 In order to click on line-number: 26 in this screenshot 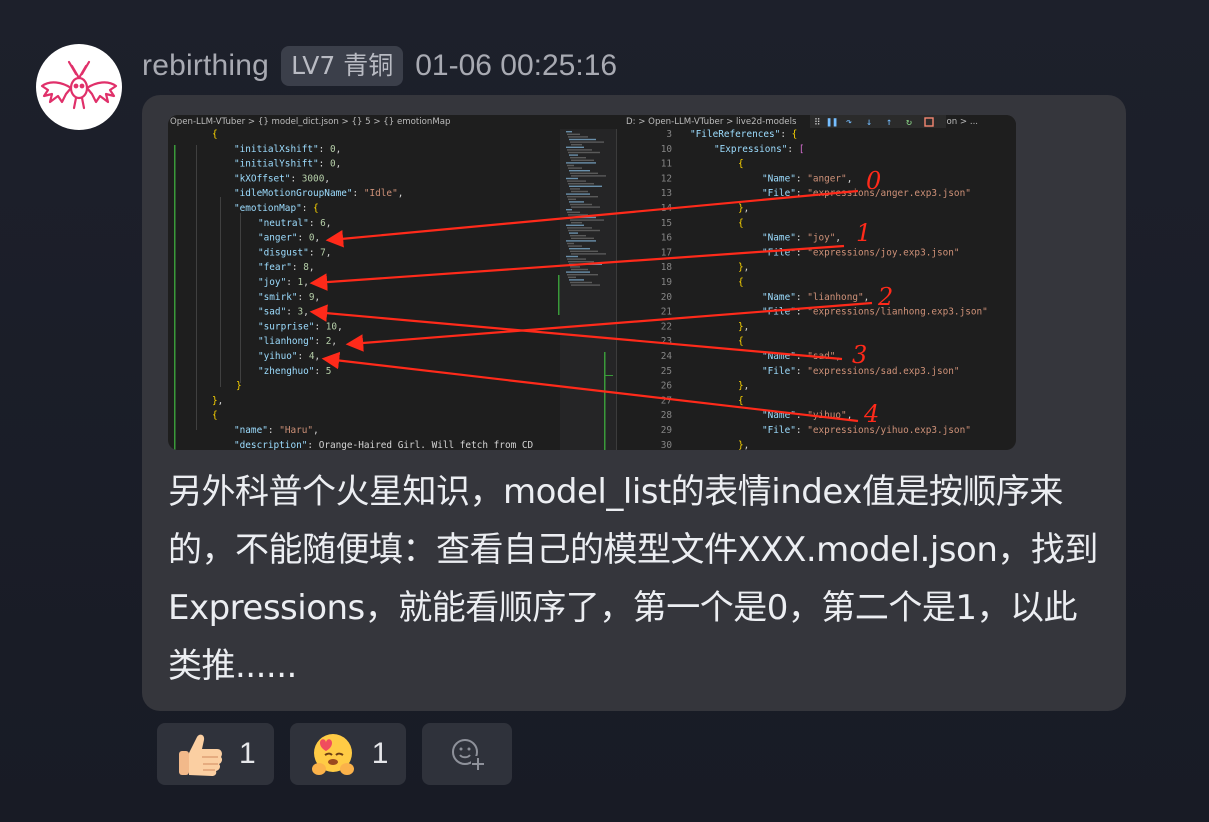, I will do `click(667, 386)`.